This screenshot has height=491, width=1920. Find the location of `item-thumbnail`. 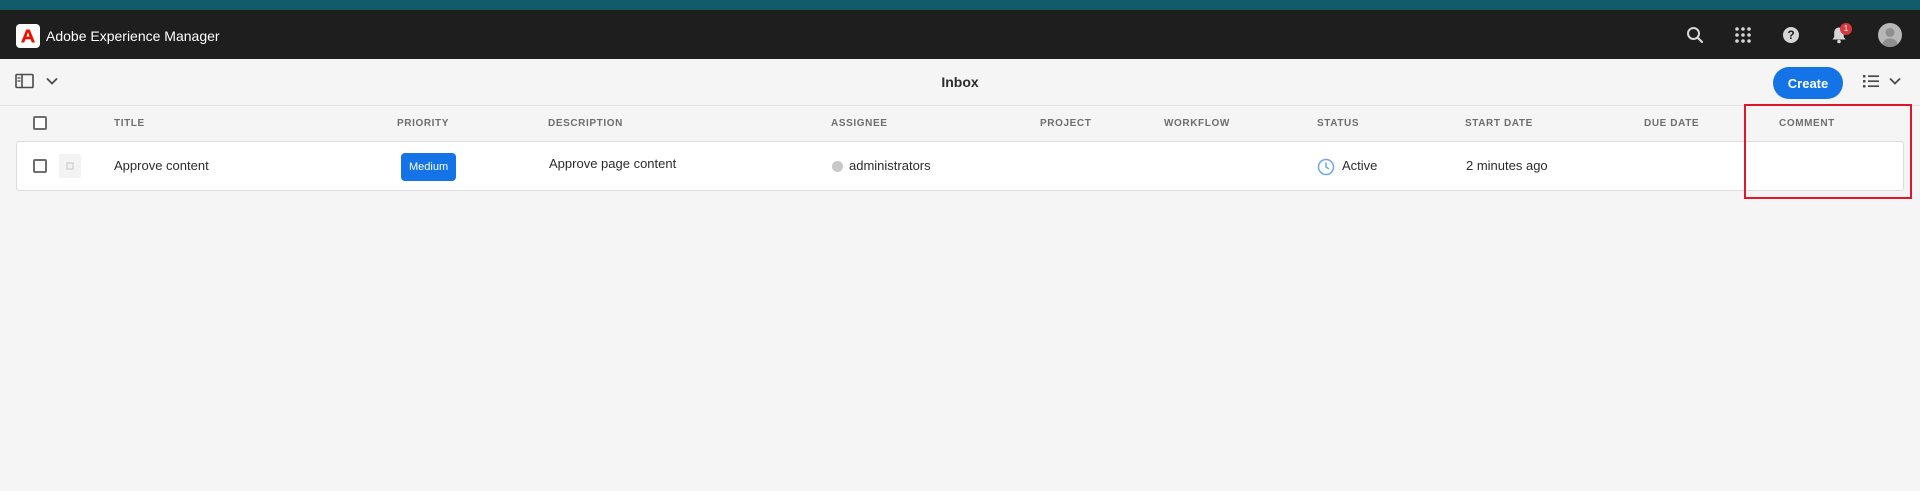

item-thumbnail is located at coordinates (70, 166).